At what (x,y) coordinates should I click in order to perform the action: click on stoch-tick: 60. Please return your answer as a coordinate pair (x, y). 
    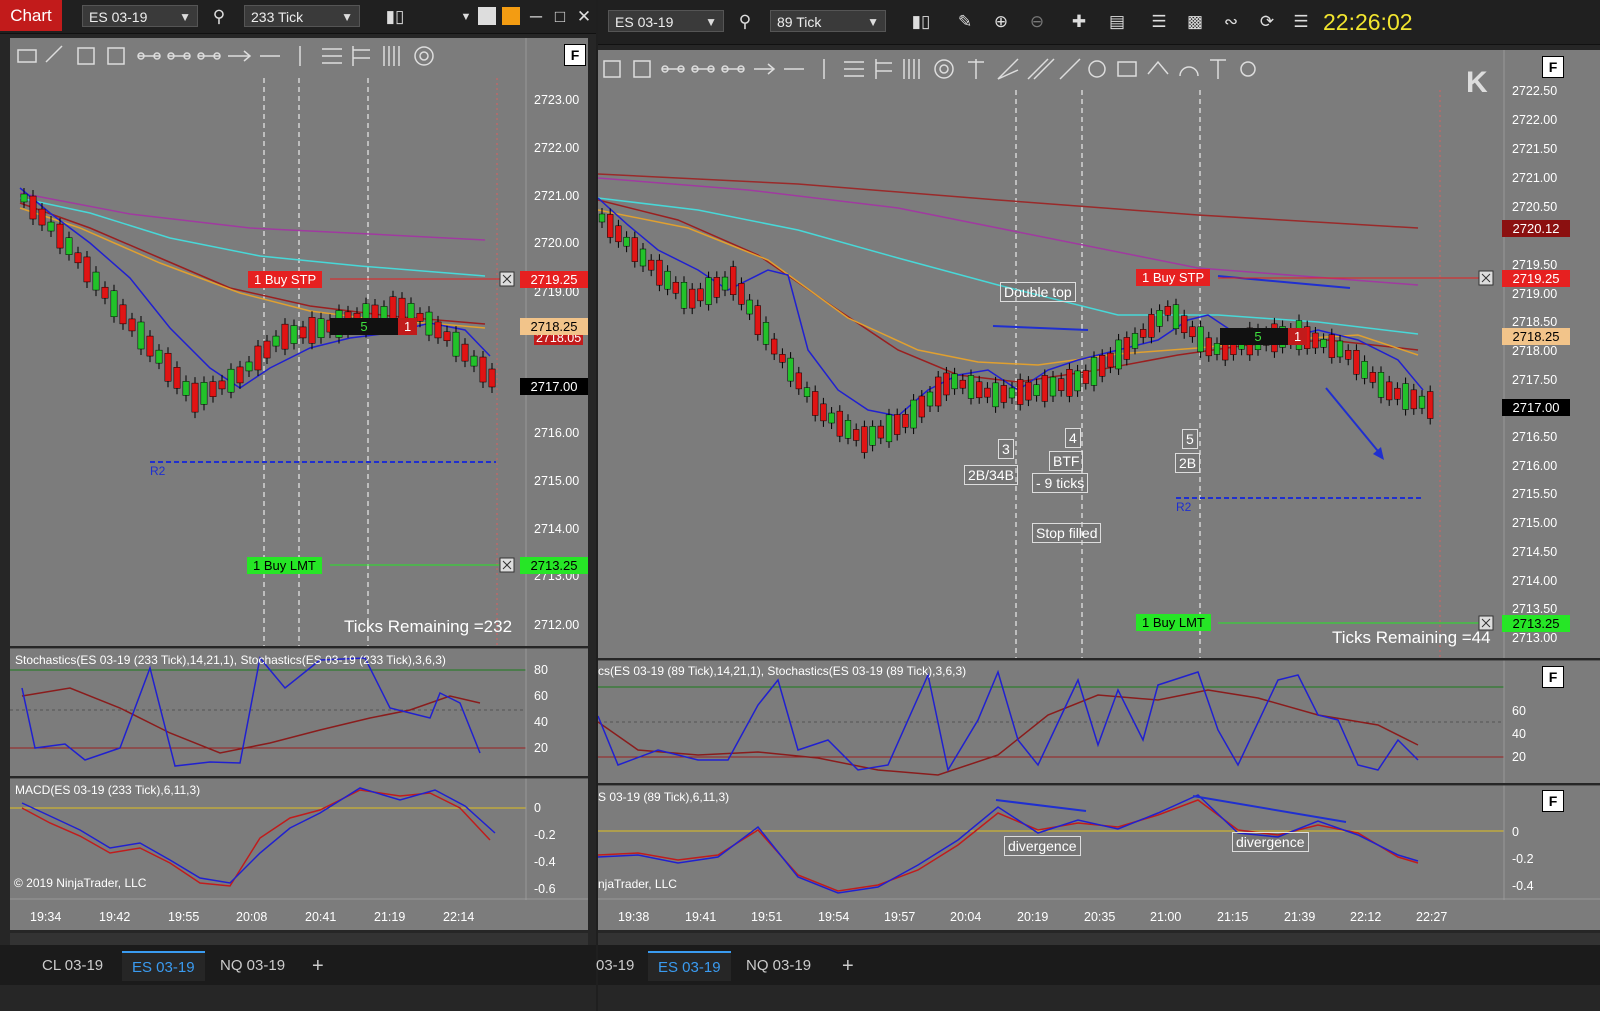
    Looking at the image, I should click on (541, 696).